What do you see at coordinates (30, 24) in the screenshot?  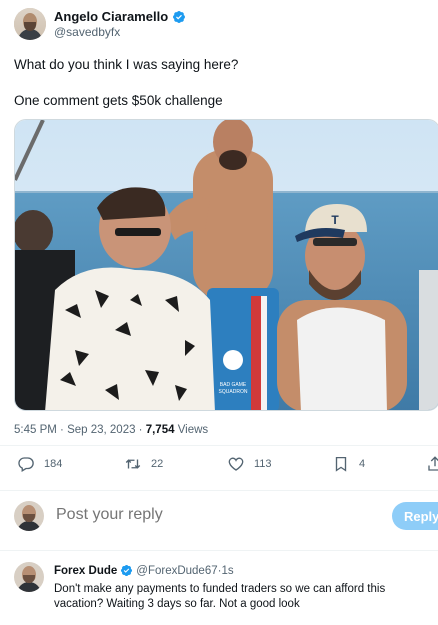 I see `author-avatar` at bounding box center [30, 24].